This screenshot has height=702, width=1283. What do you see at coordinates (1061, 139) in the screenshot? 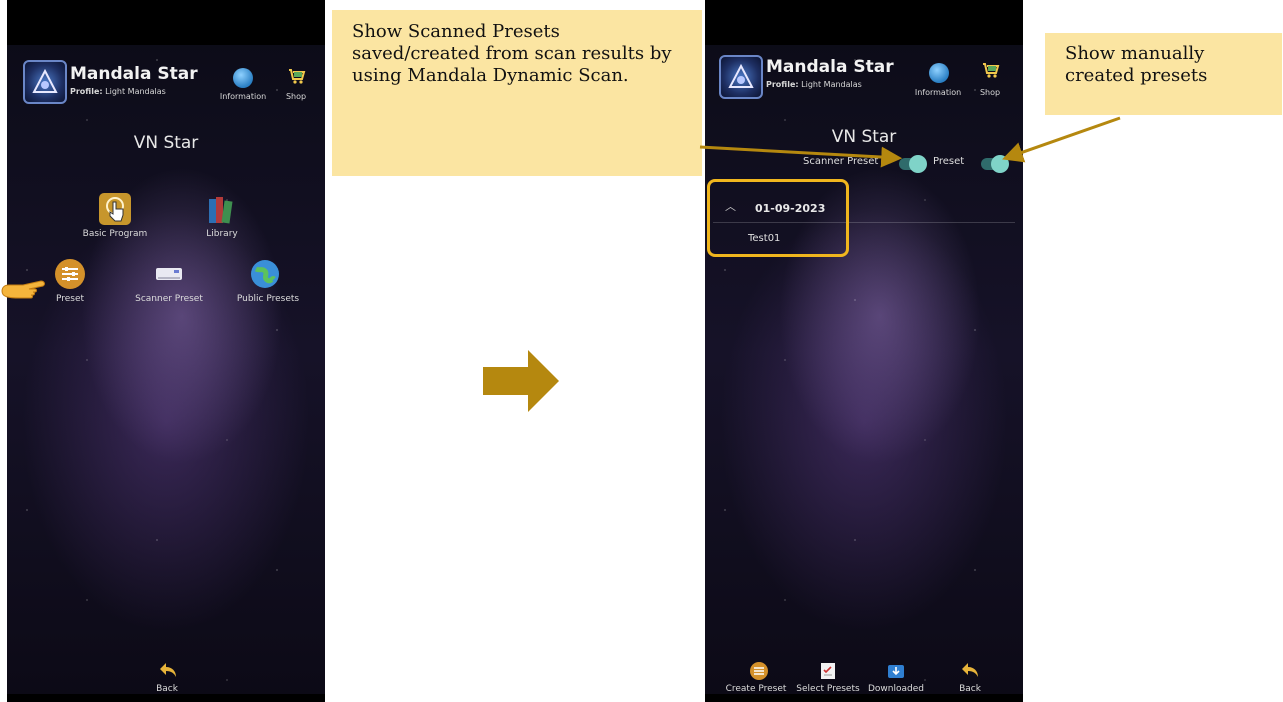
I see `arrow-to-preset-toggle` at bounding box center [1061, 139].